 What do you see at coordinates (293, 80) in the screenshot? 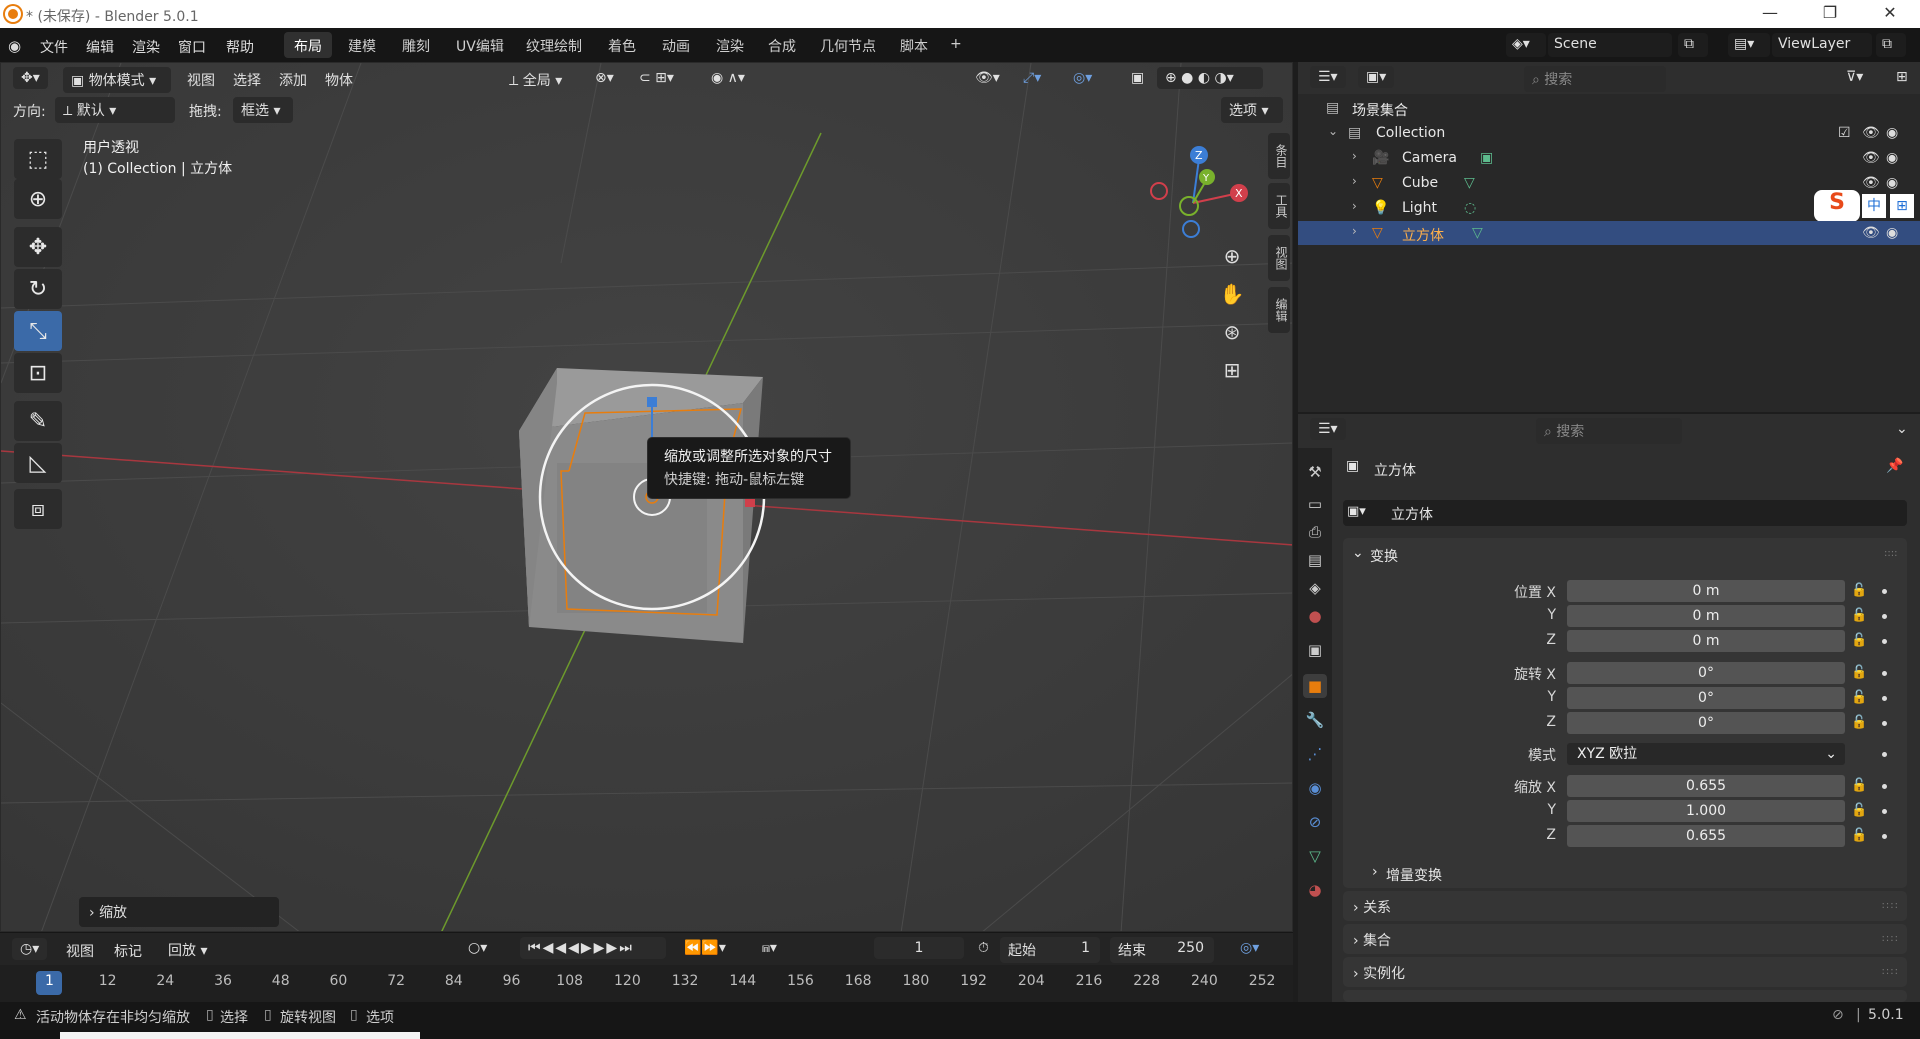
I see `menu-add: 添加` at bounding box center [293, 80].